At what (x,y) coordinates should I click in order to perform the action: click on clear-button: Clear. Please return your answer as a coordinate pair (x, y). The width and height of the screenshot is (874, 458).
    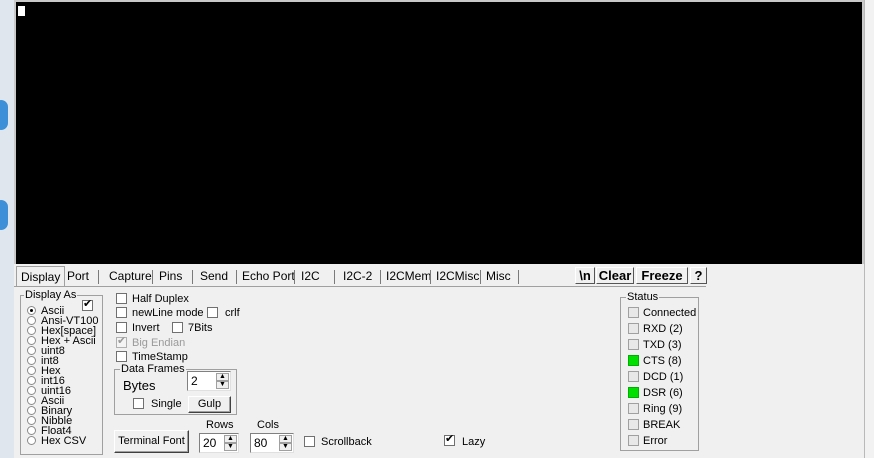
    Looking at the image, I should click on (615, 275).